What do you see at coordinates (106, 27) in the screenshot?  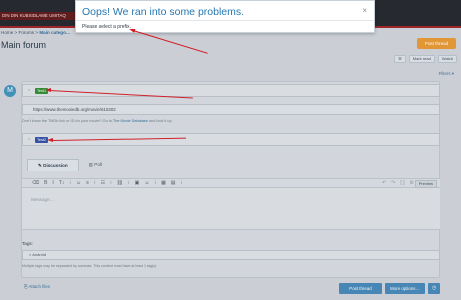 I see `error-message: Please select a prefix.` at bounding box center [106, 27].